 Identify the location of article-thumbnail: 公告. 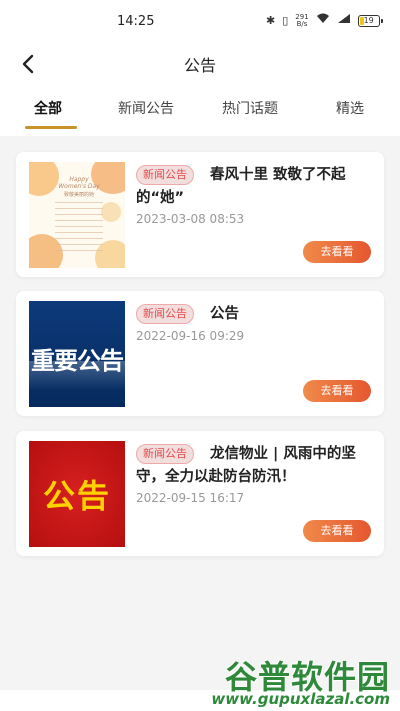
(77, 494).